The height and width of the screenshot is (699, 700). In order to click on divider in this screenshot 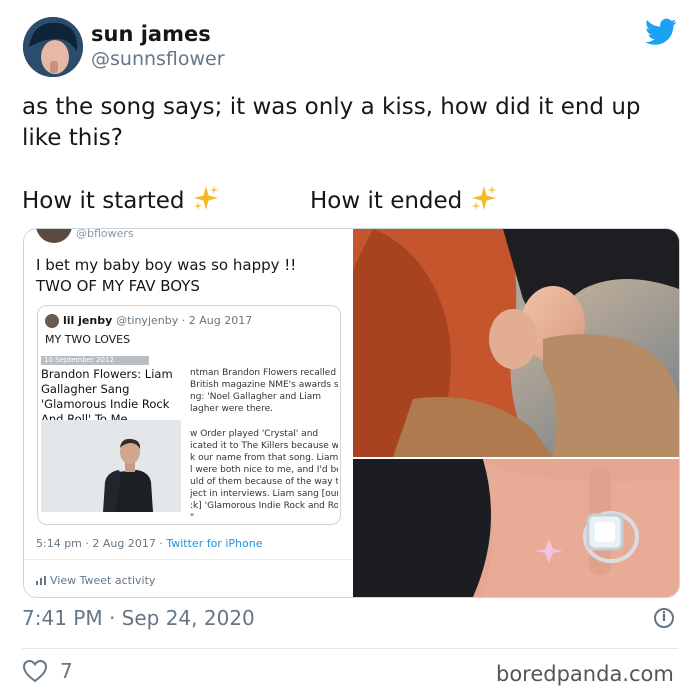, I will do `click(188, 559)`.